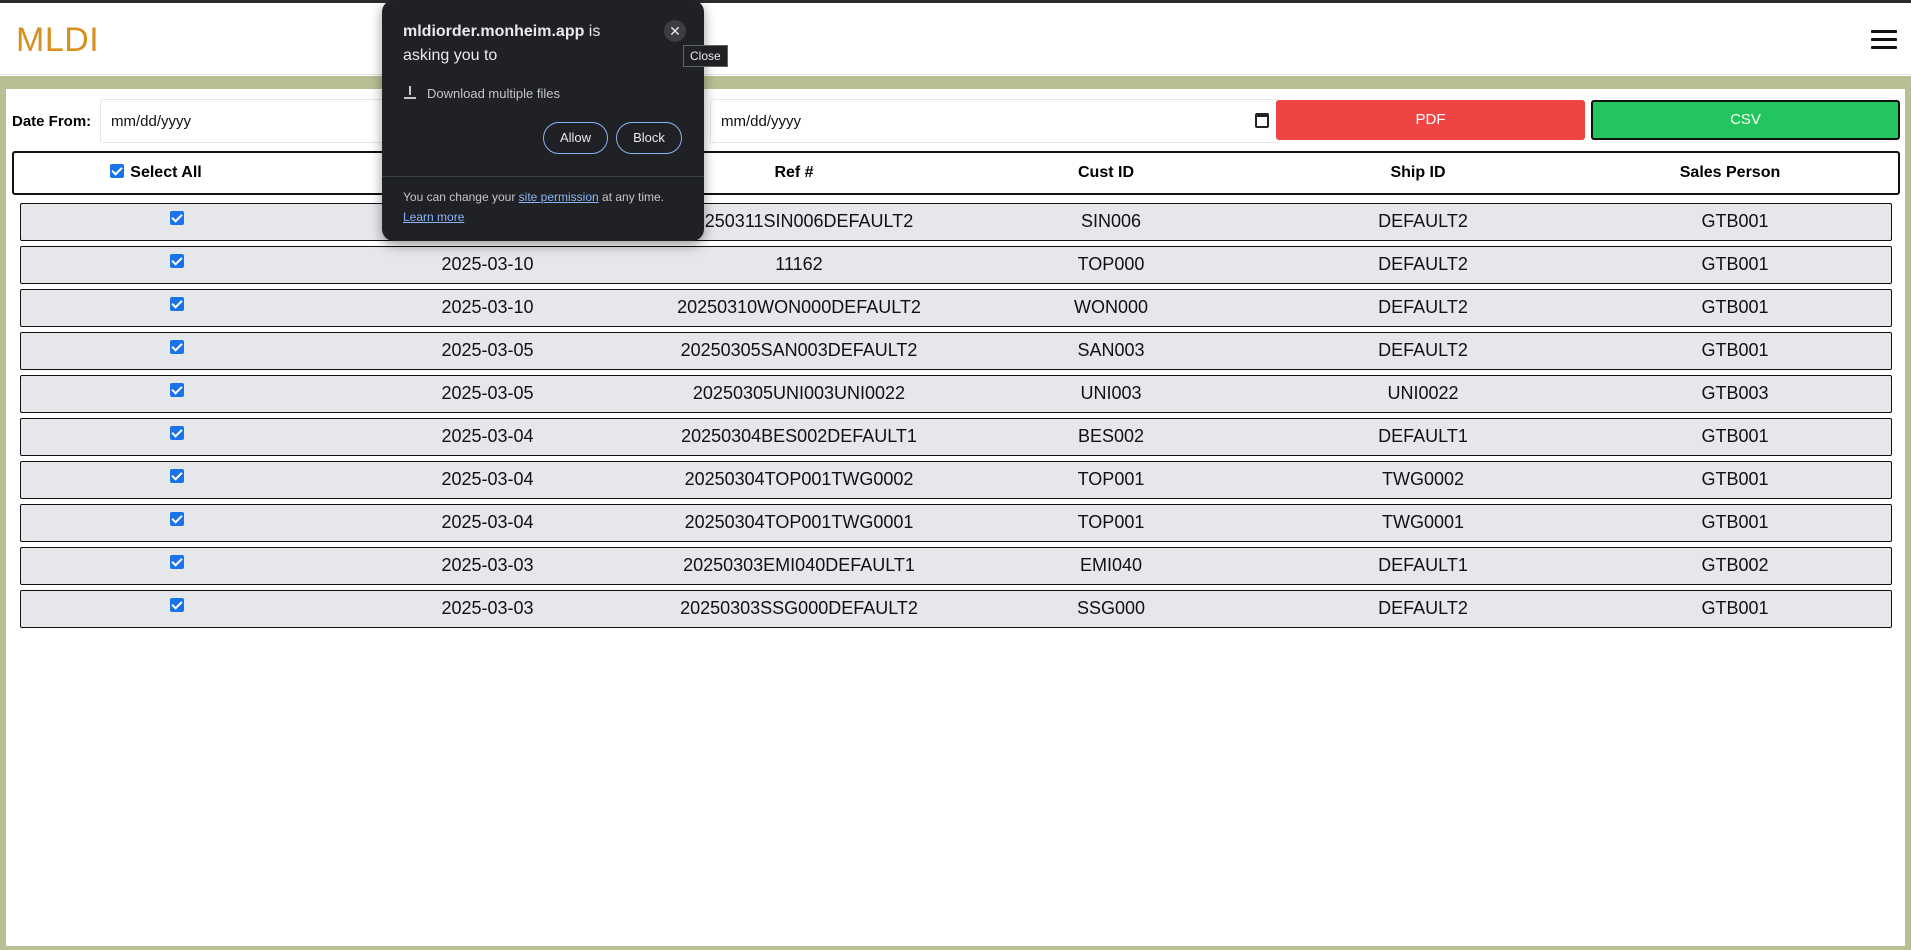 The height and width of the screenshot is (950, 1911). What do you see at coordinates (761, 121) in the screenshot?
I see `date-to-value: mm/dd/yyyy` at bounding box center [761, 121].